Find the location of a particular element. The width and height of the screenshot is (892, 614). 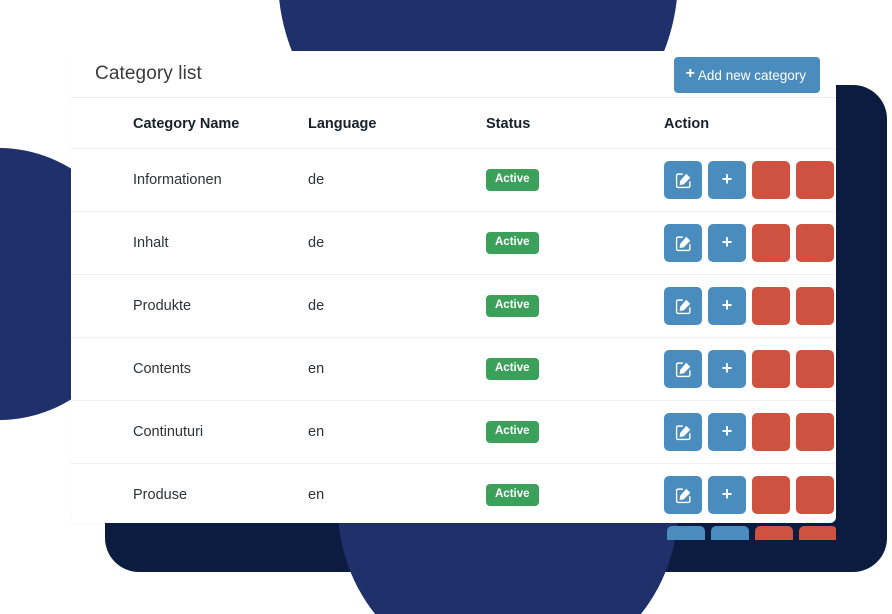

add-new-category-button: + Add new category is located at coordinates (746, 75).